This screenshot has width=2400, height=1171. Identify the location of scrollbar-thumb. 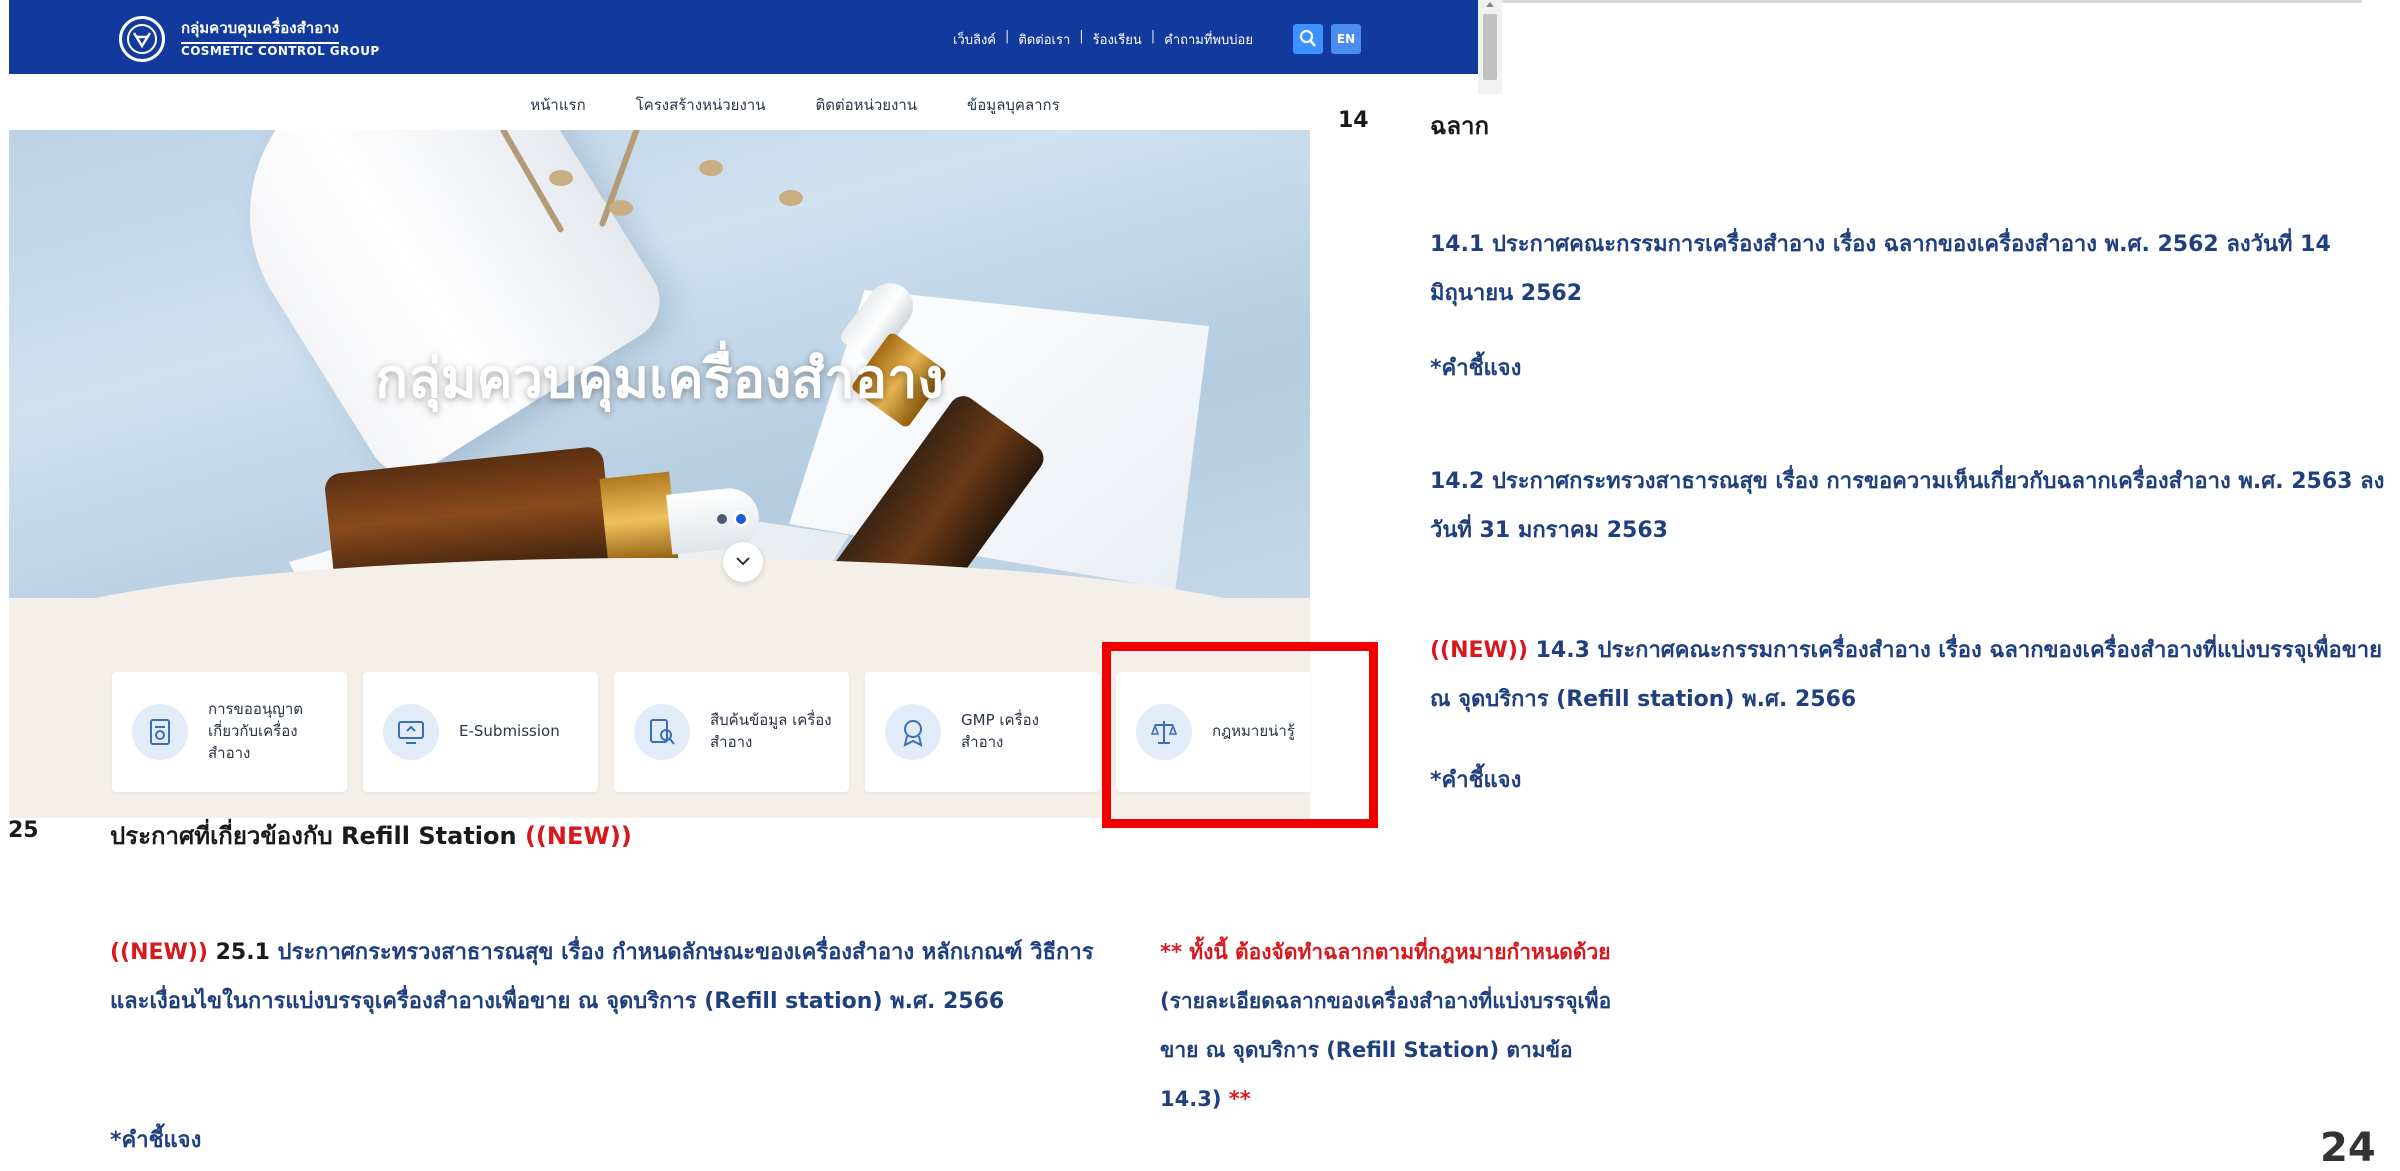
(1490, 47).